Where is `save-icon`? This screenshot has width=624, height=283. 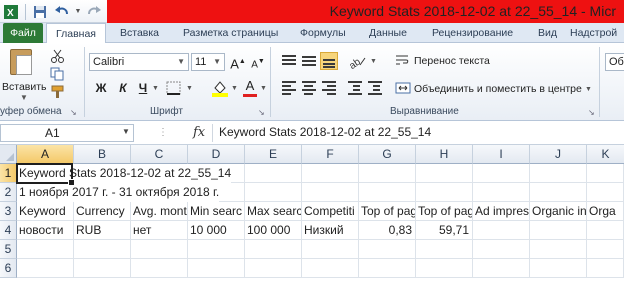 save-icon is located at coordinates (40, 12).